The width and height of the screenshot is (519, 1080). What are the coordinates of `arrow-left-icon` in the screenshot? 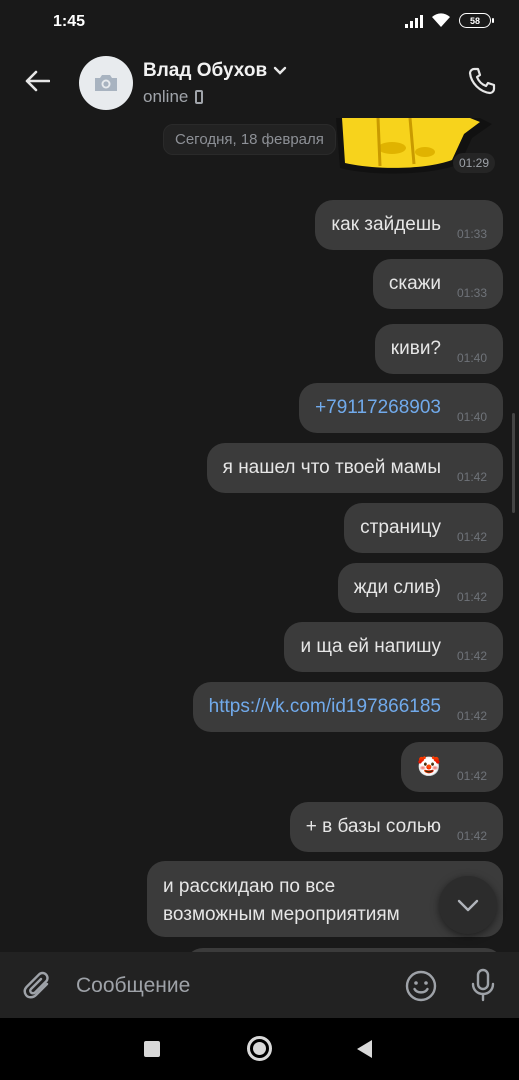 It's located at (37, 81).